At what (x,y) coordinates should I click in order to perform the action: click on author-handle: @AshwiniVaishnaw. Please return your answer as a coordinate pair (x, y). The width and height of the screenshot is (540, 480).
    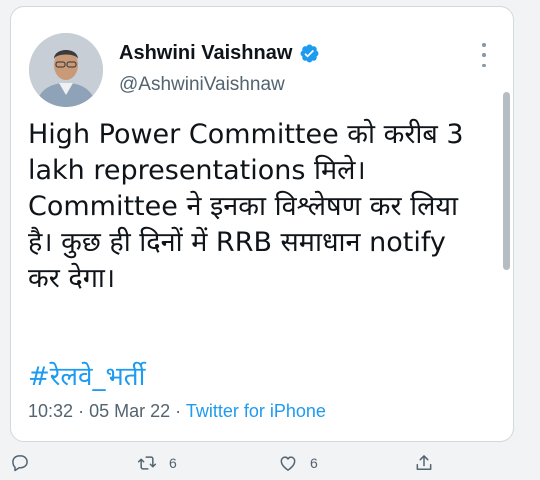
    Looking at the image, I should click on (202, 85).